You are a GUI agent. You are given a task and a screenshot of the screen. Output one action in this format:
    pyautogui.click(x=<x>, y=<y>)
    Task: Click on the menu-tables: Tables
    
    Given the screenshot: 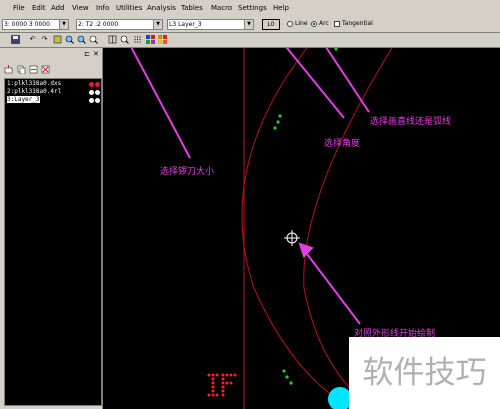 What is the action you would take?
    pyautogui.click(x=192, y=8)
    